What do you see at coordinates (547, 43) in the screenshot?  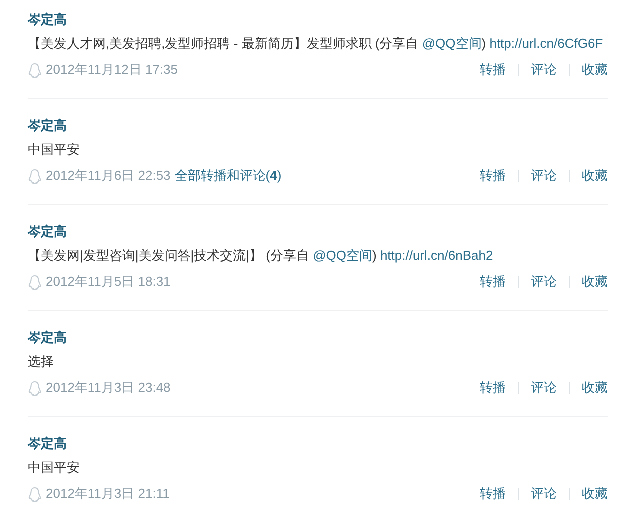 I see `text-link: http://url.cn/6CfG6F` at bounding box center [547, 43].